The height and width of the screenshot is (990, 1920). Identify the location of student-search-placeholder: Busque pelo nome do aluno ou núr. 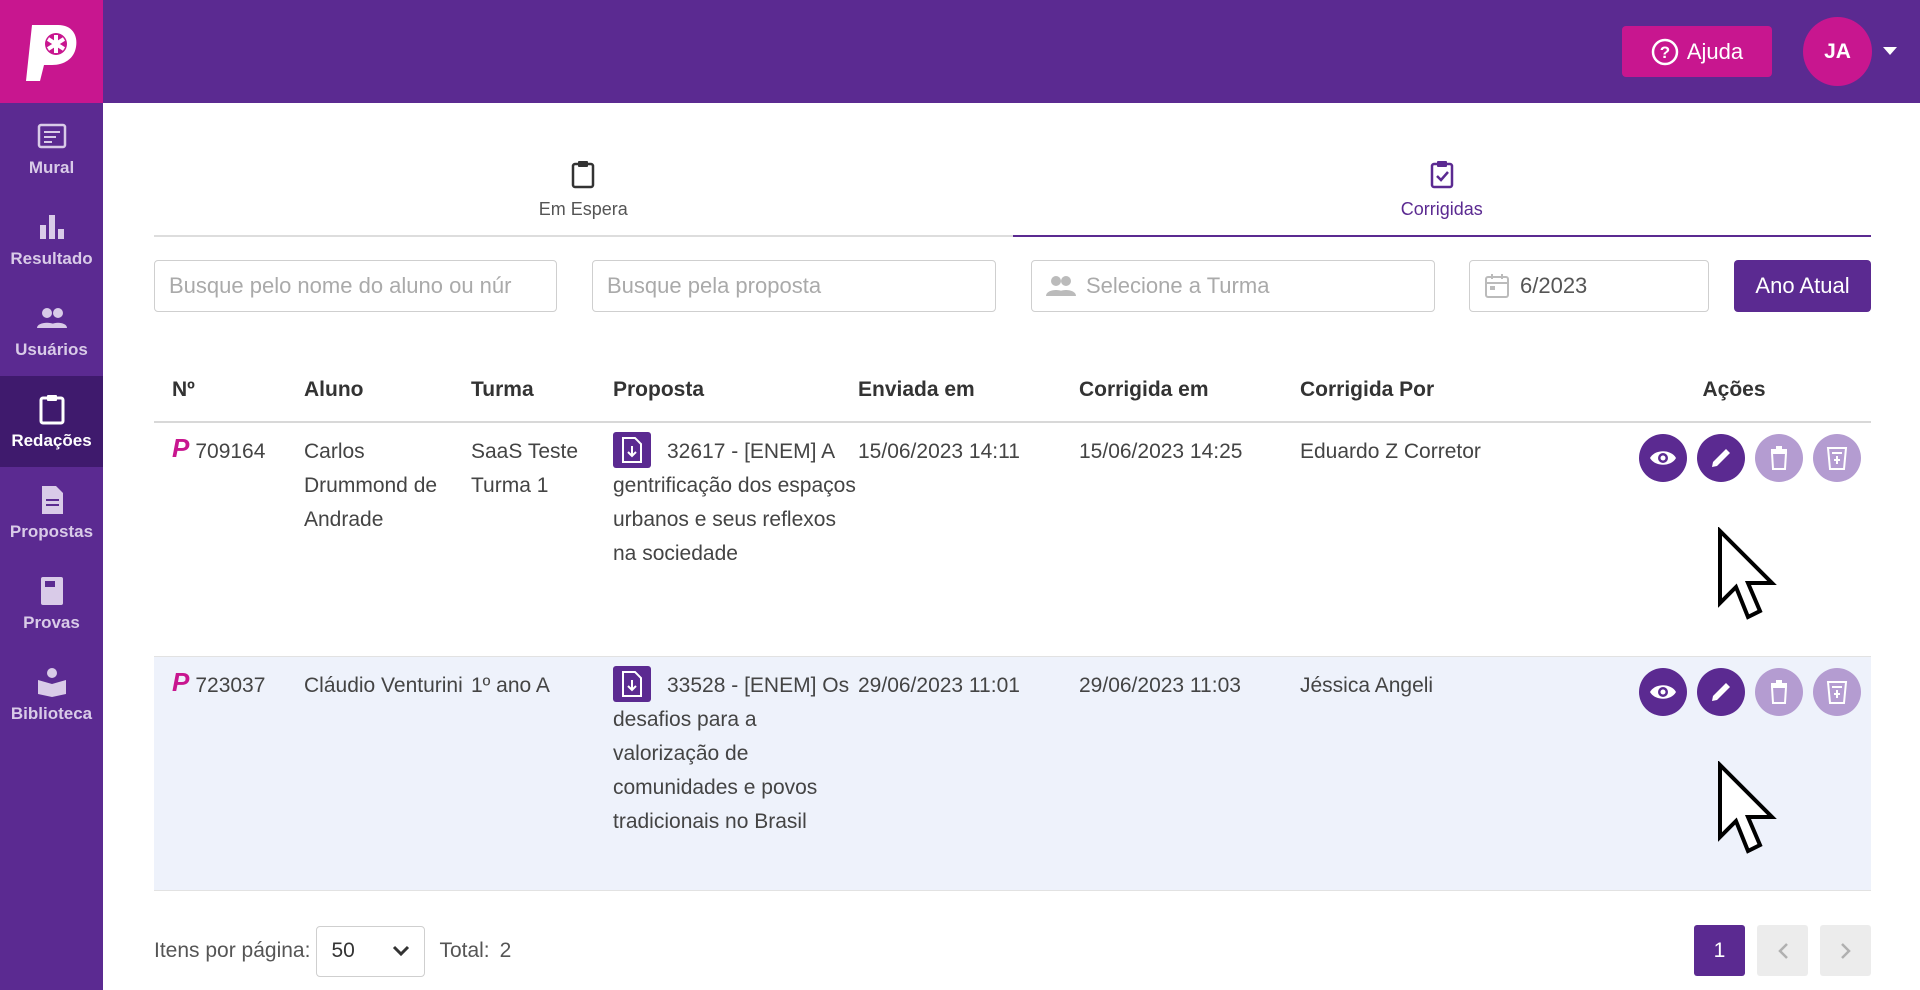
(340, 285).